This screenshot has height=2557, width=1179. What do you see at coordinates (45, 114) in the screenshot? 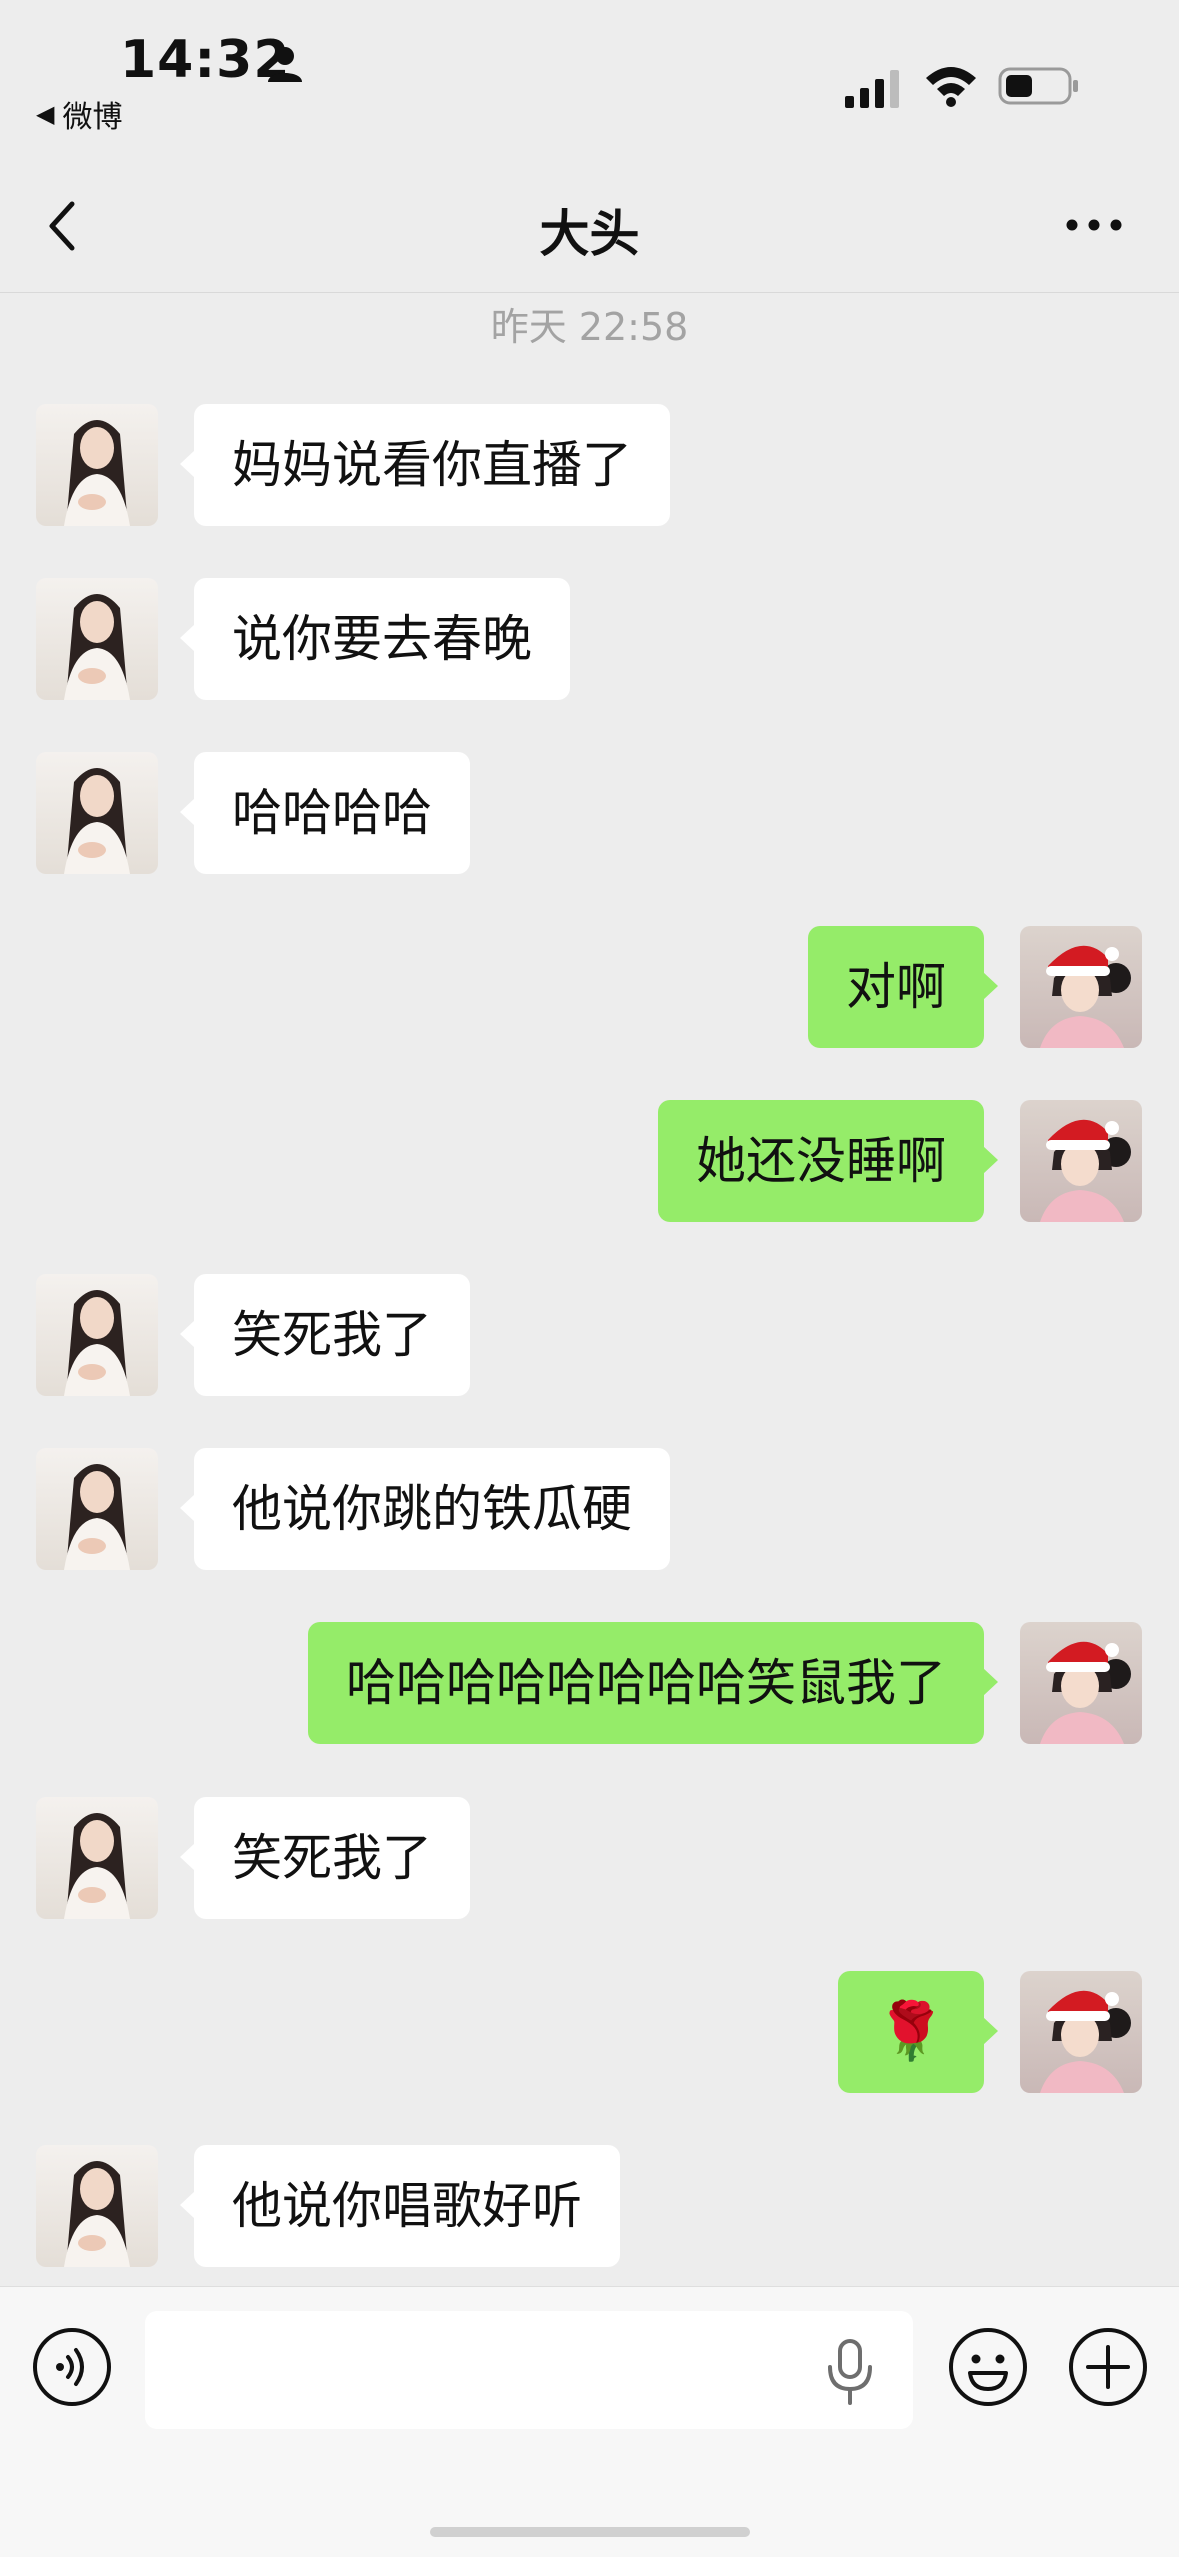
I see `back-triangle-icon: ◀` at bounding box center [45, 114].